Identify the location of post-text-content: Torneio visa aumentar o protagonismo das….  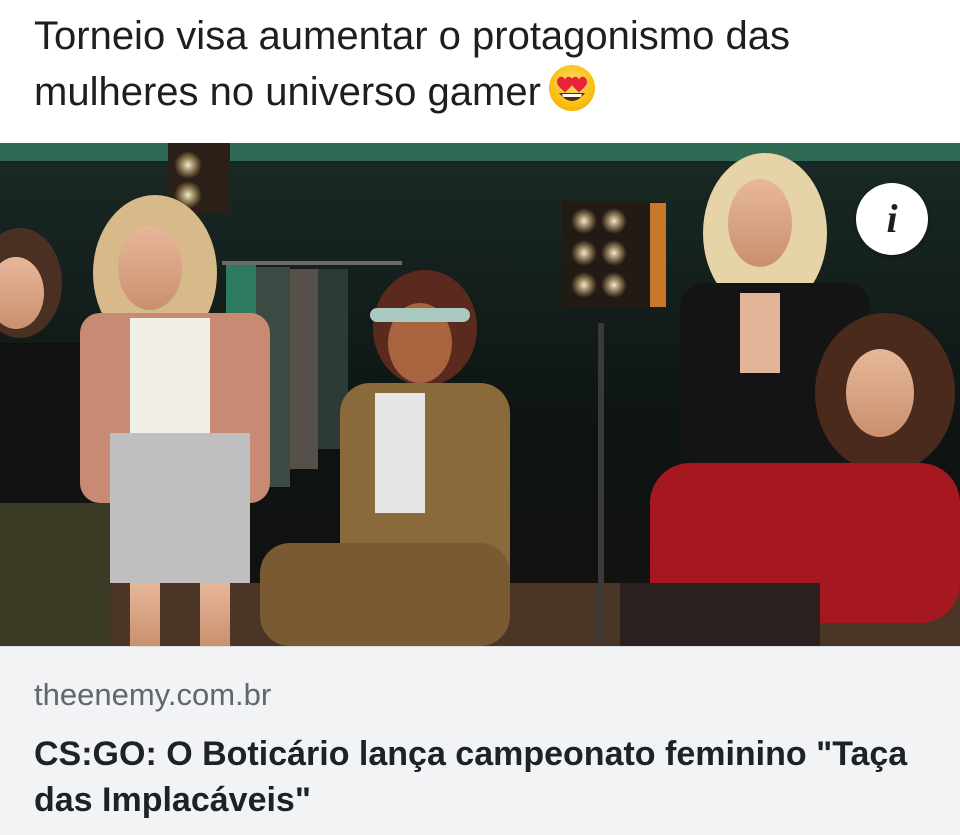
(412, 64).